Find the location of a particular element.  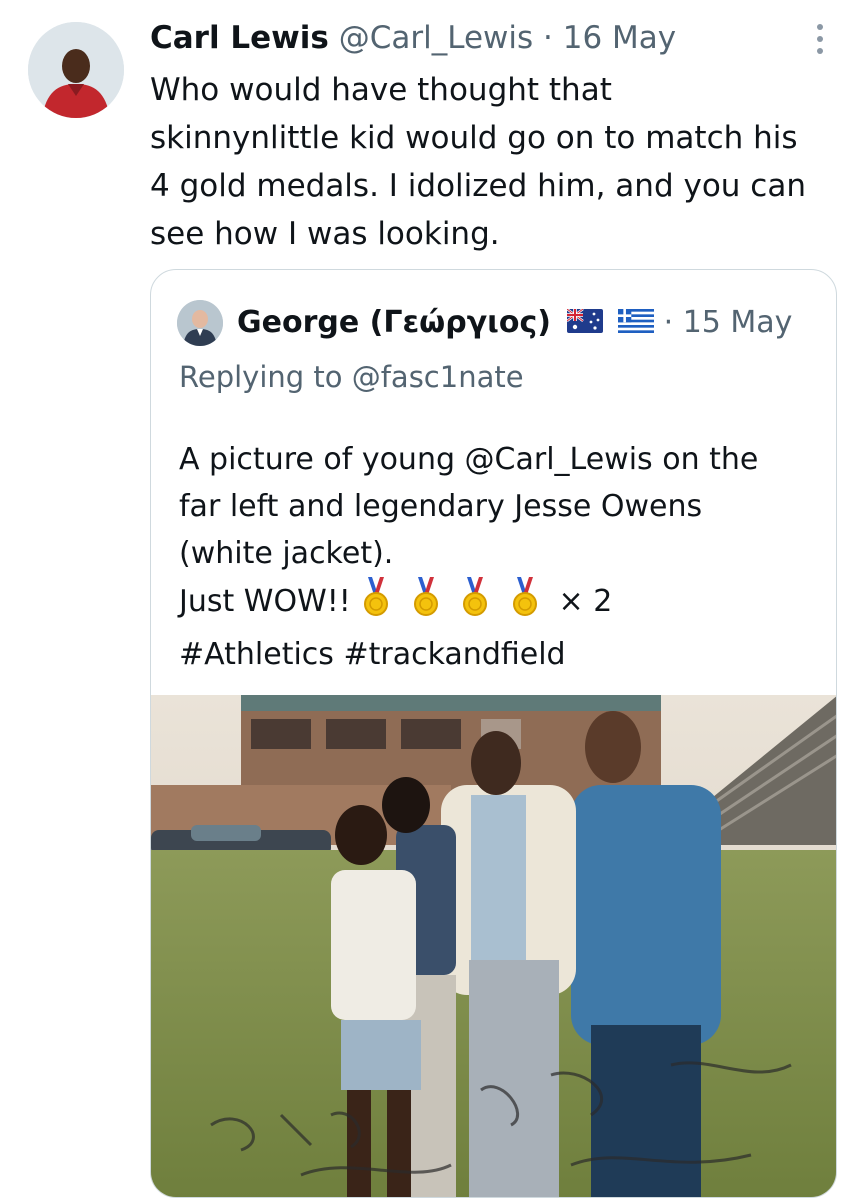

quoted-tweet-header: George (Γεώργιος) · 15 May is located at coordinates (514, 323).